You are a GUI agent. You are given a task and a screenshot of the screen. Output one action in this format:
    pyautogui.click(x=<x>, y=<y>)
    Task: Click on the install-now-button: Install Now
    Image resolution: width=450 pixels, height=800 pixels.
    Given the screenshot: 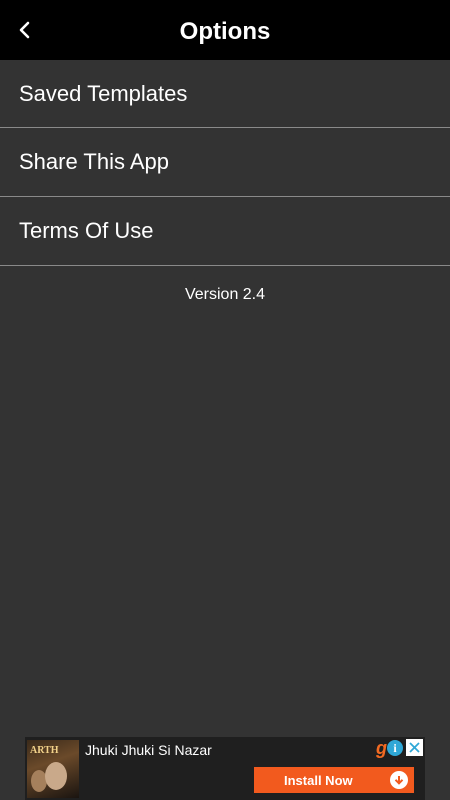 What is the action you would take?
    pyautogui.click(x=334, y=780)
    